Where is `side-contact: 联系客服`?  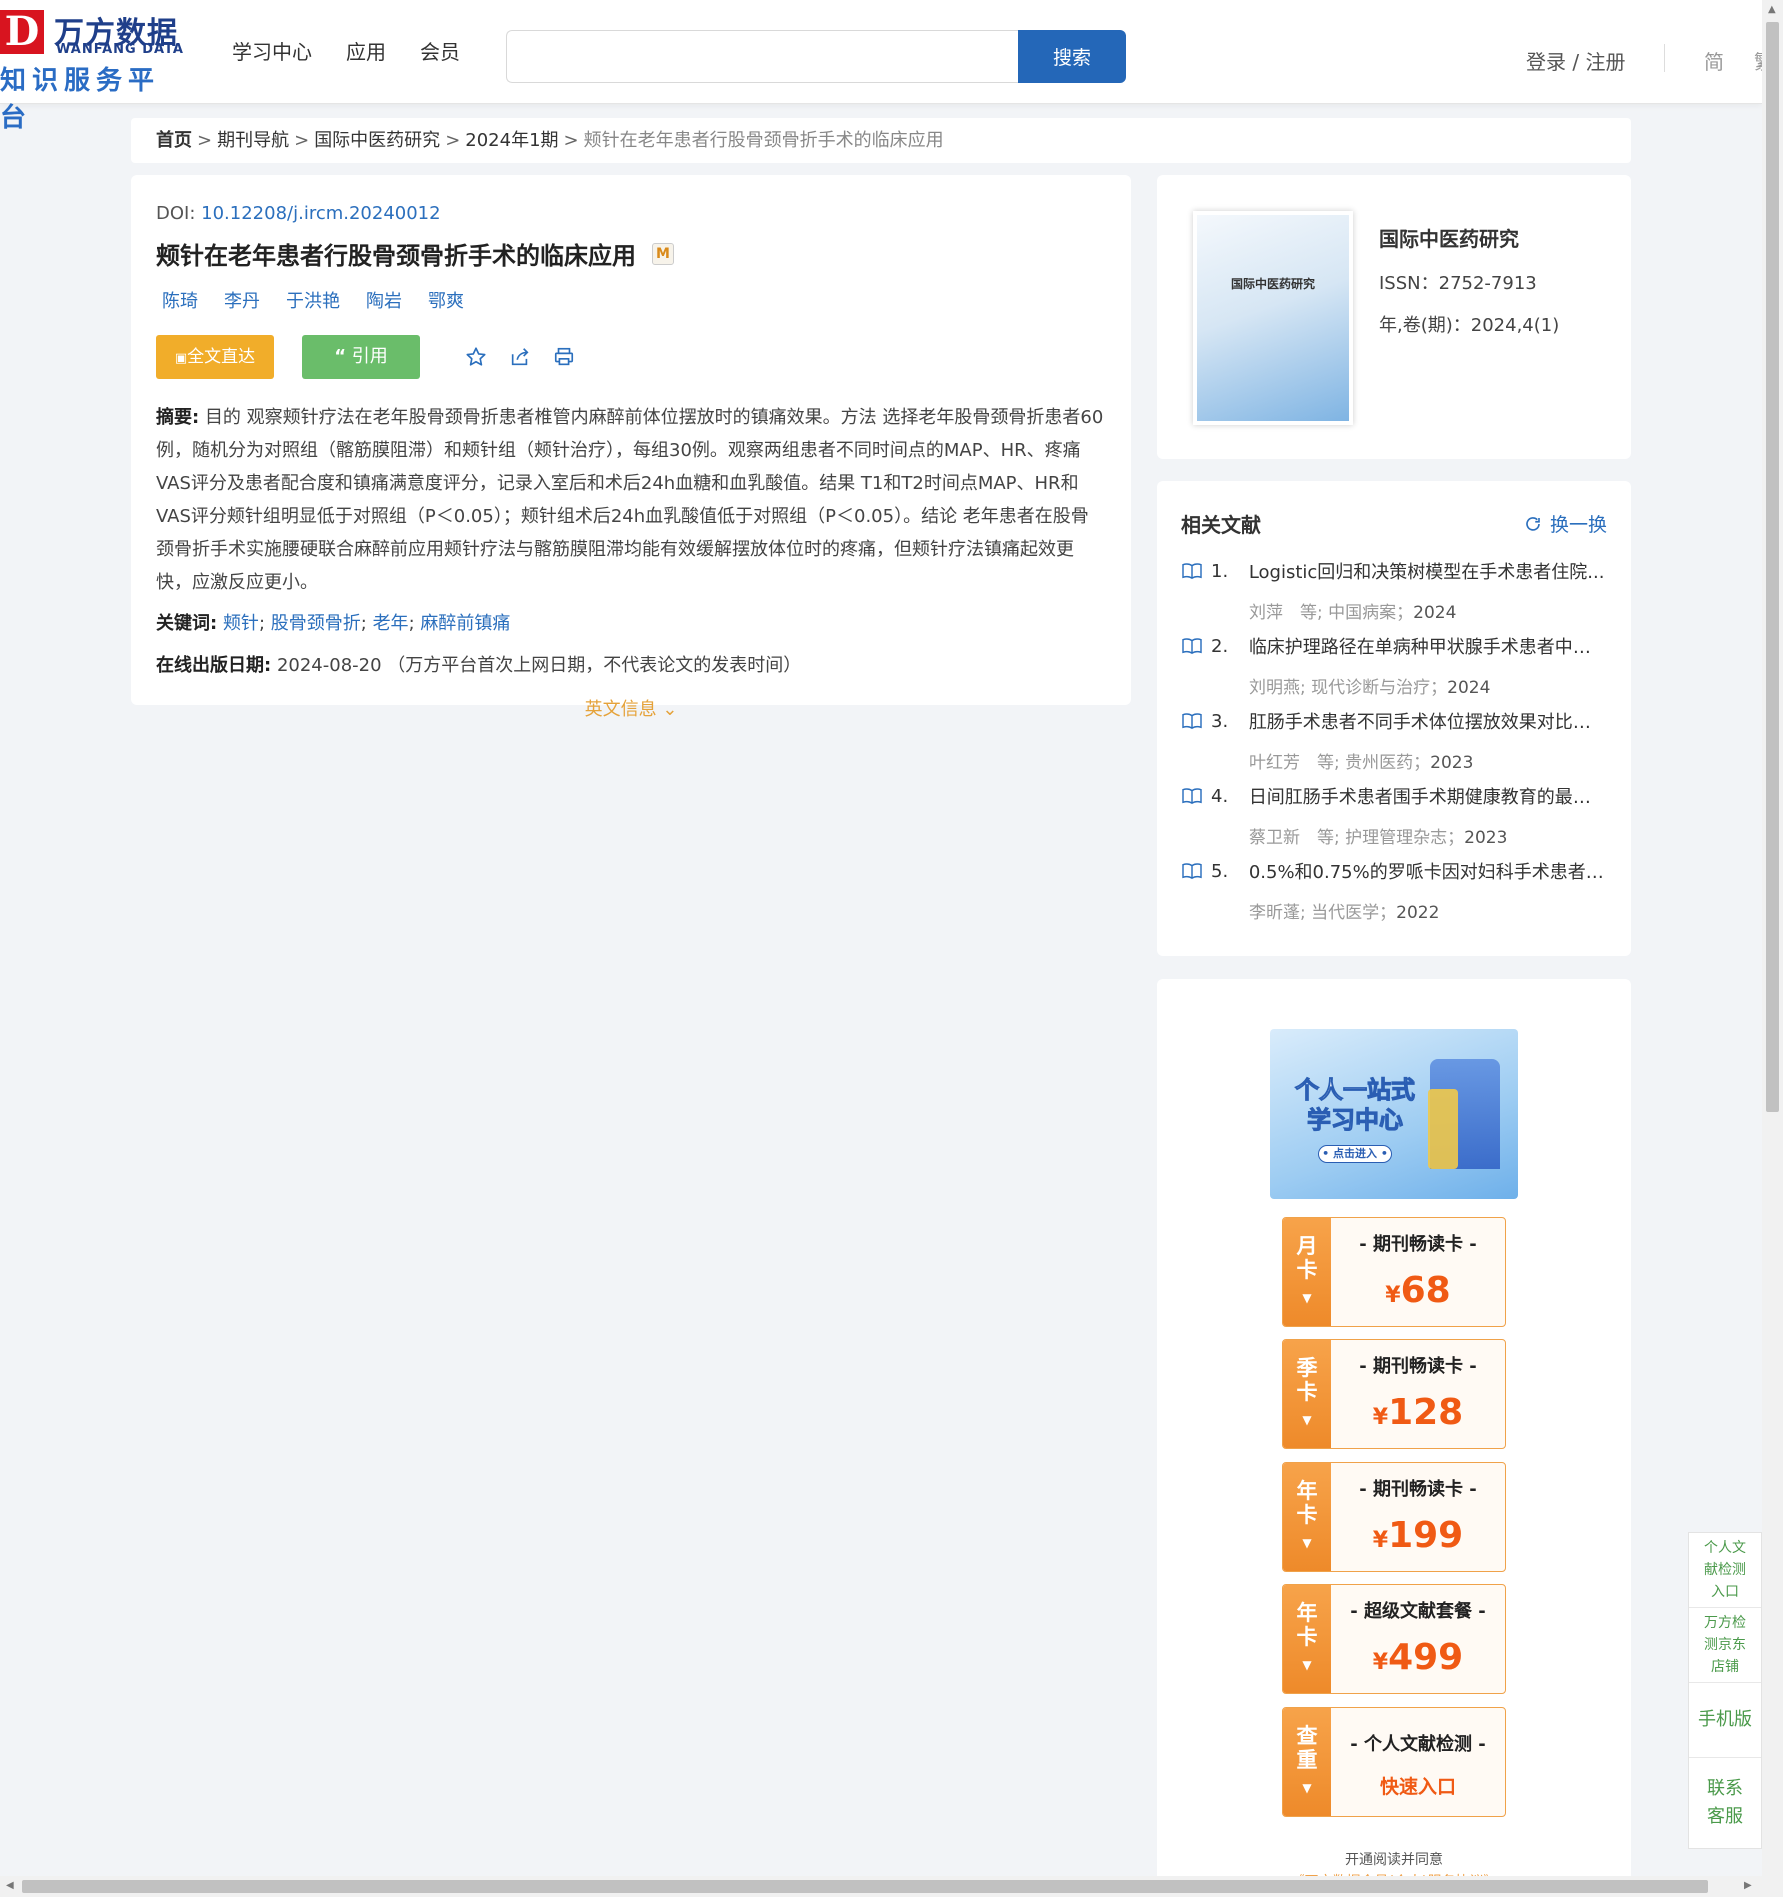
side-contact: 联系客服 is located at coordinates (1725, 1803).